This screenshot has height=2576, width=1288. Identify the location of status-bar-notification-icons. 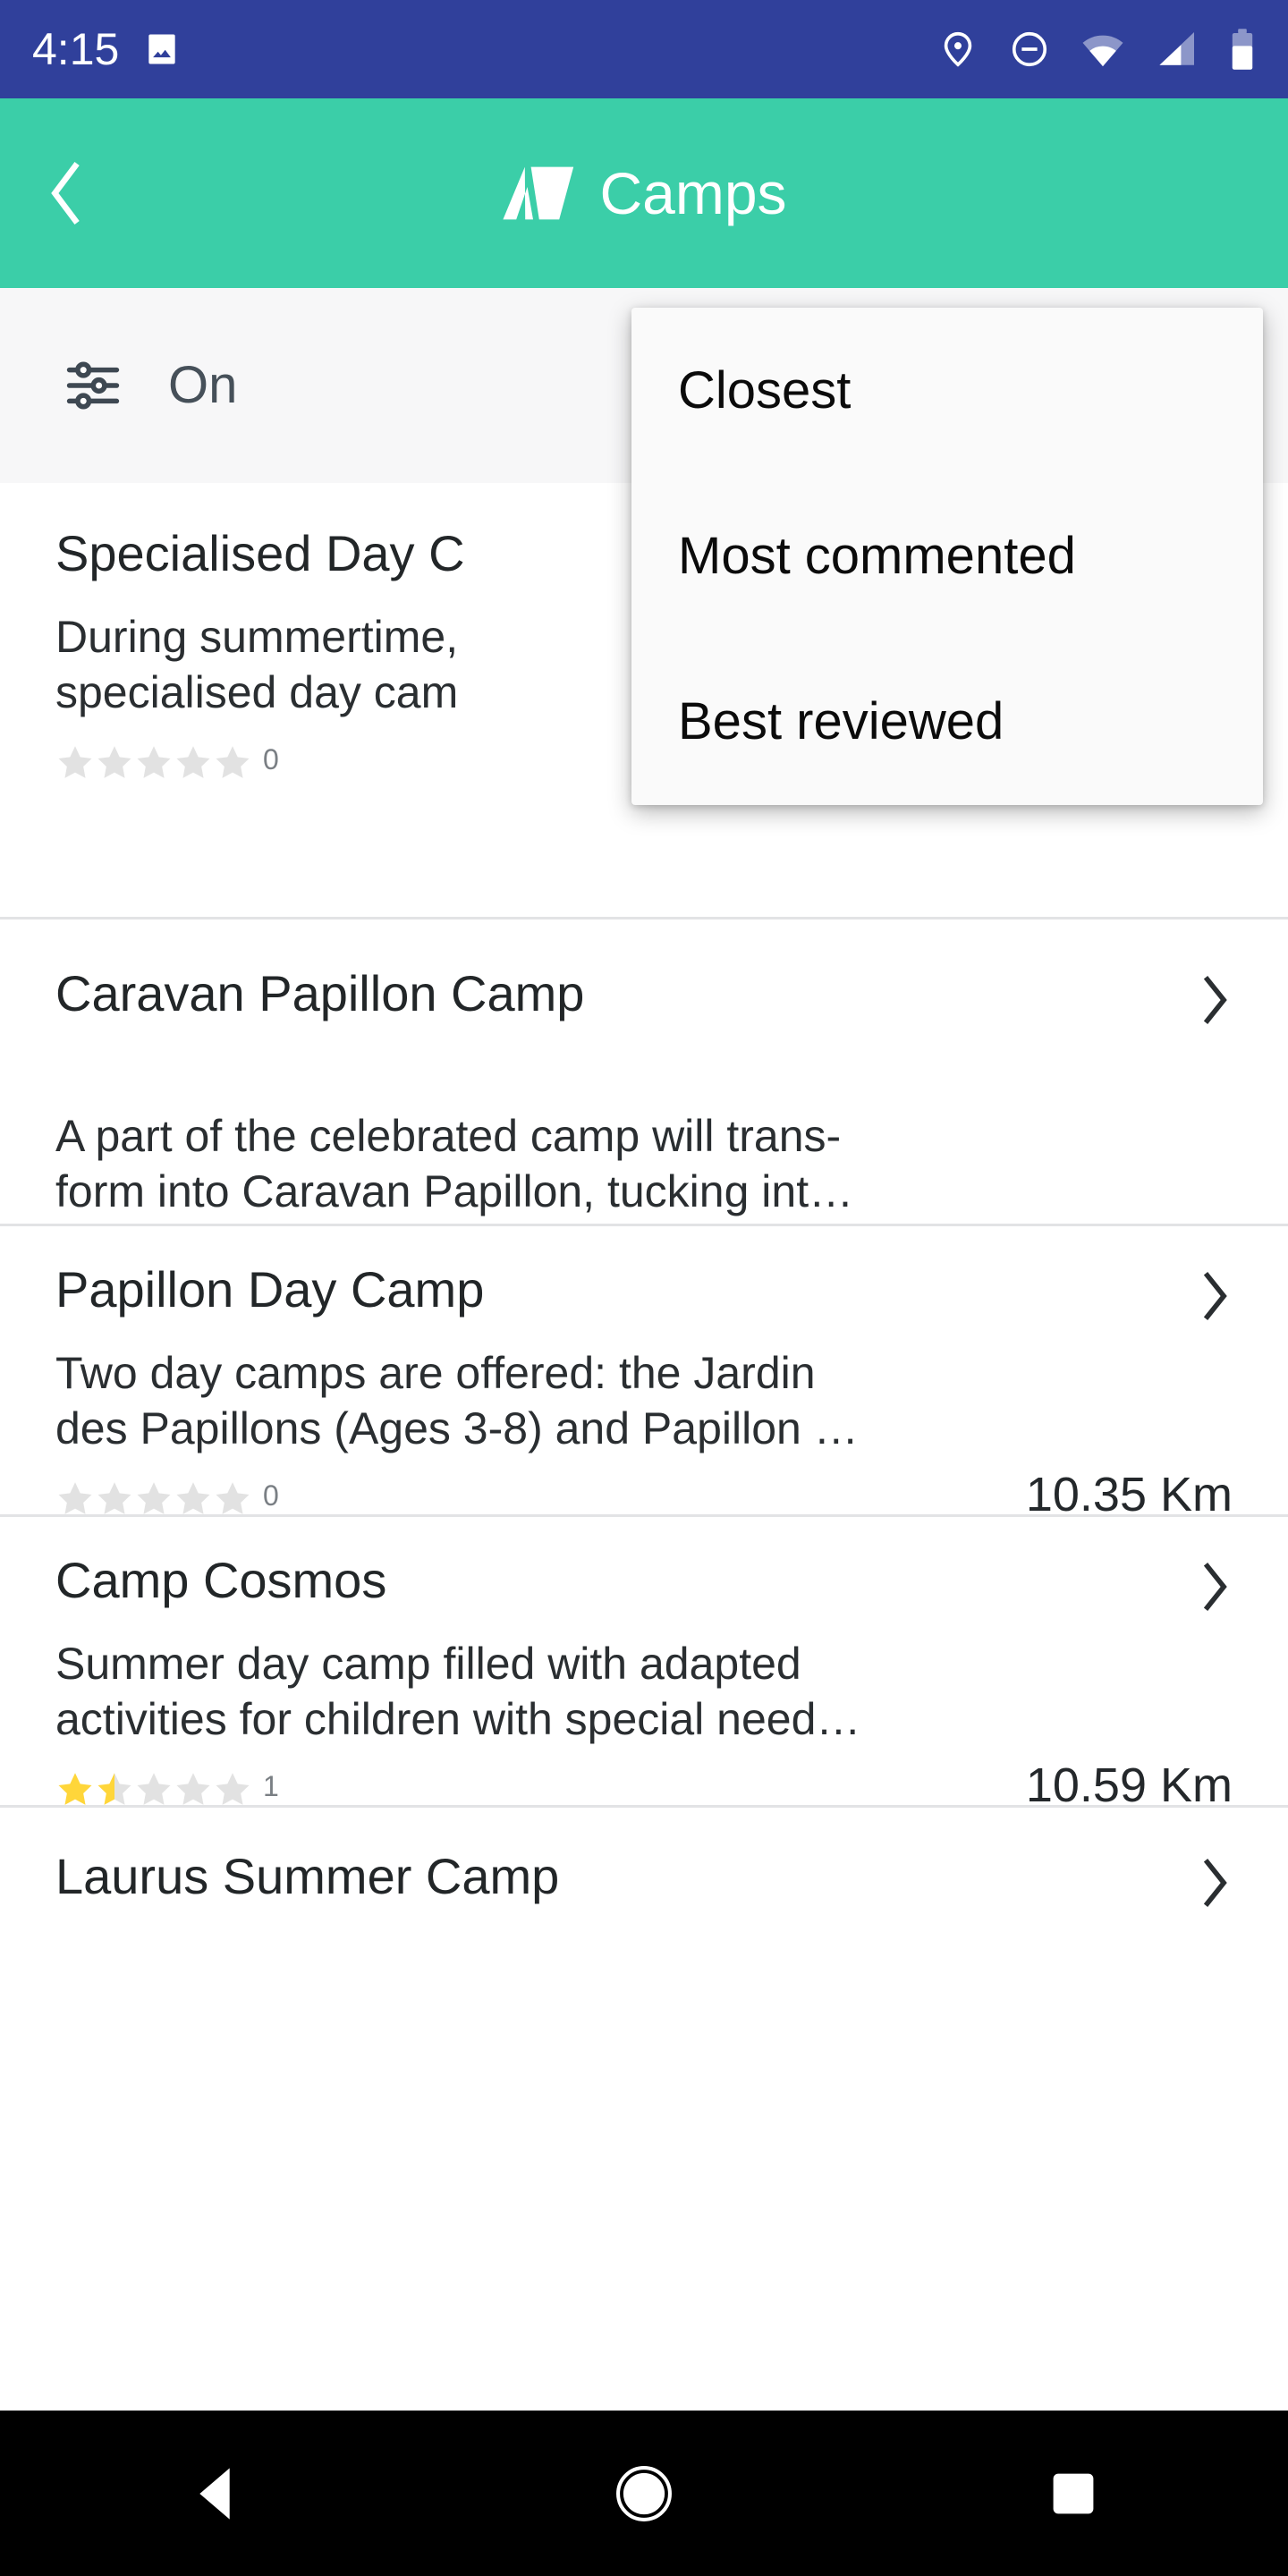
(162, 49).